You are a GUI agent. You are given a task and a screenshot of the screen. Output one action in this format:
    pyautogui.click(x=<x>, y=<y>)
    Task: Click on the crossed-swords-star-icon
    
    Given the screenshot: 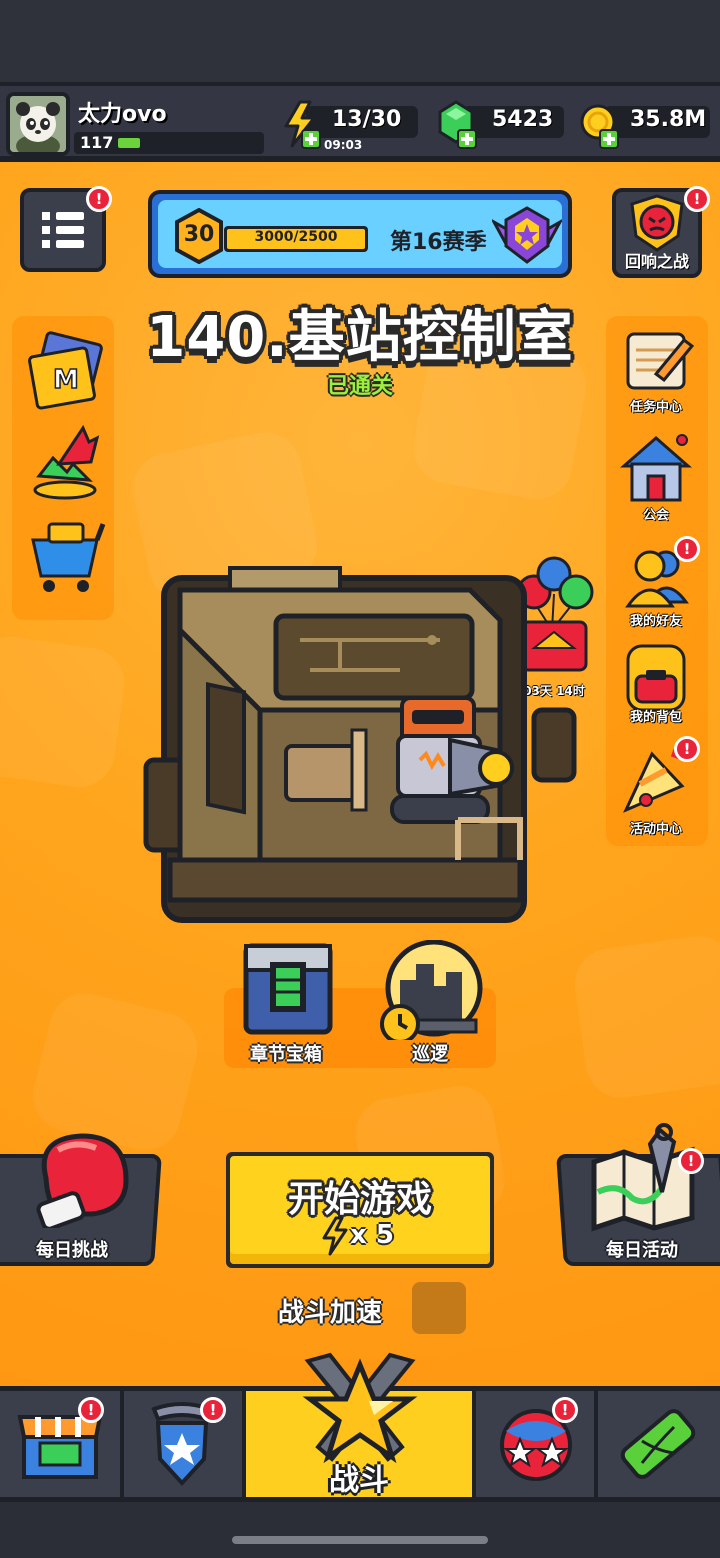 What is the action you would take?
    pyautogui.click(x=360, y=1411)
    